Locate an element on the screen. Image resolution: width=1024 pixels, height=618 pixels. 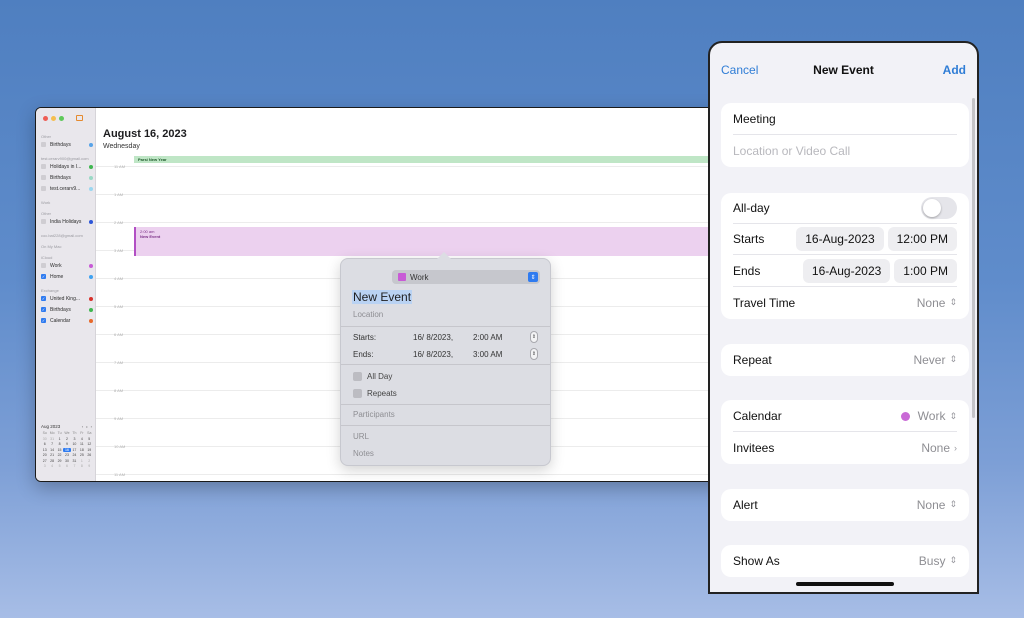
sidebar-toggle-icon is located at coordinates (79, 118).